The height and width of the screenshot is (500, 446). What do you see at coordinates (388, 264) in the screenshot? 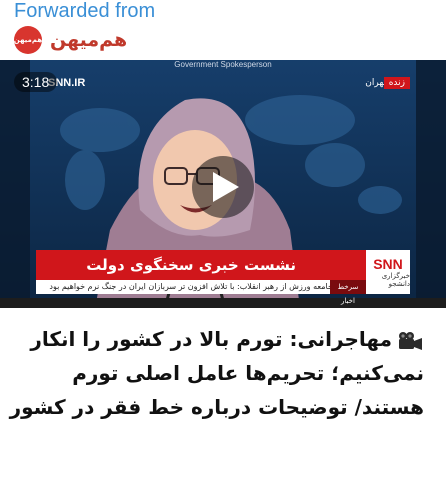
I see `snn-logo-text: SNN` at bounding box center [388, 264].